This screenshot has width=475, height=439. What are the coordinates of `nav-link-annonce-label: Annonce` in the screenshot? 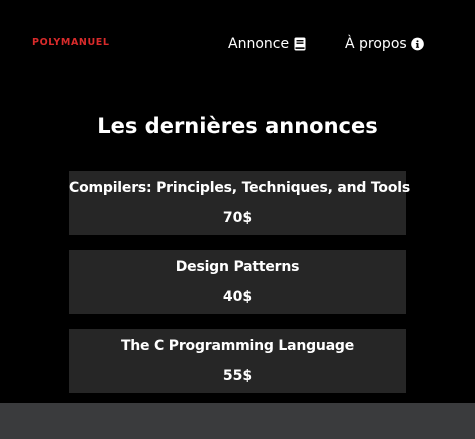 It's located at (259, 44).